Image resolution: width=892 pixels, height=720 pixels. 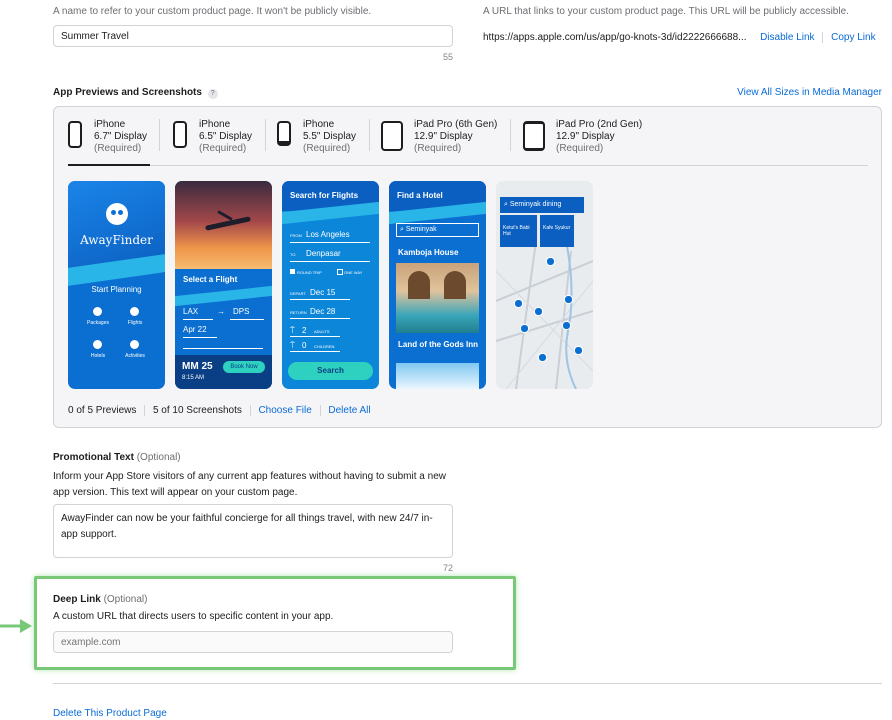 What do you see at coordinates (349, 410) in the screenshot?
I see `delete-all-button: Delete All` at bounding box center [349, 410].